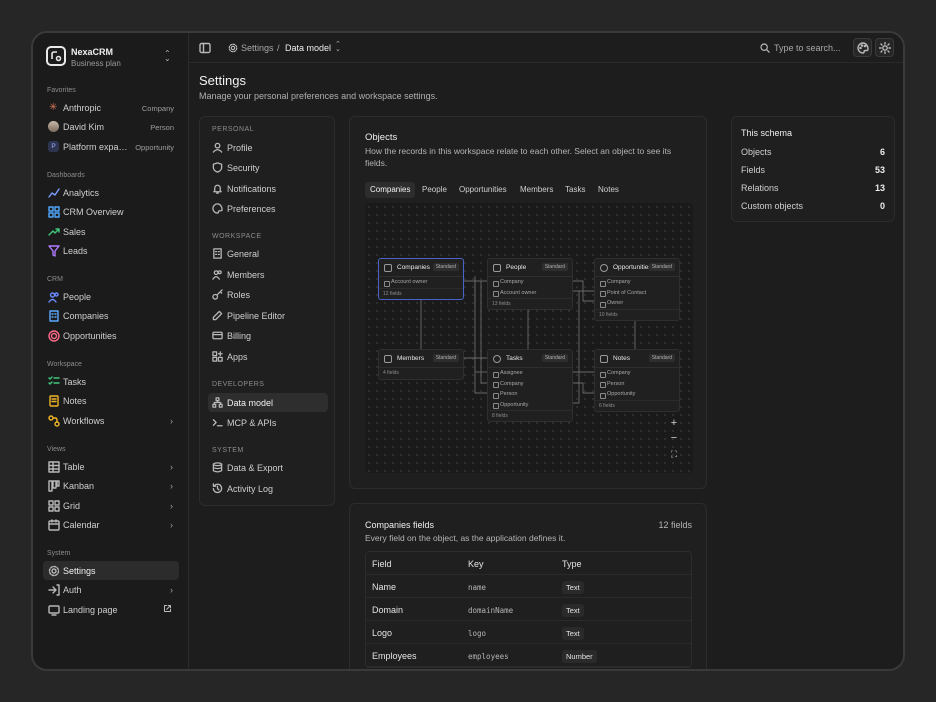 The image size is (936, 702). What do you see at coordinates (111, 126) in the screenshot?
I see `favorite-david-kim: David Kim Person` at bounding box center [111, 126].